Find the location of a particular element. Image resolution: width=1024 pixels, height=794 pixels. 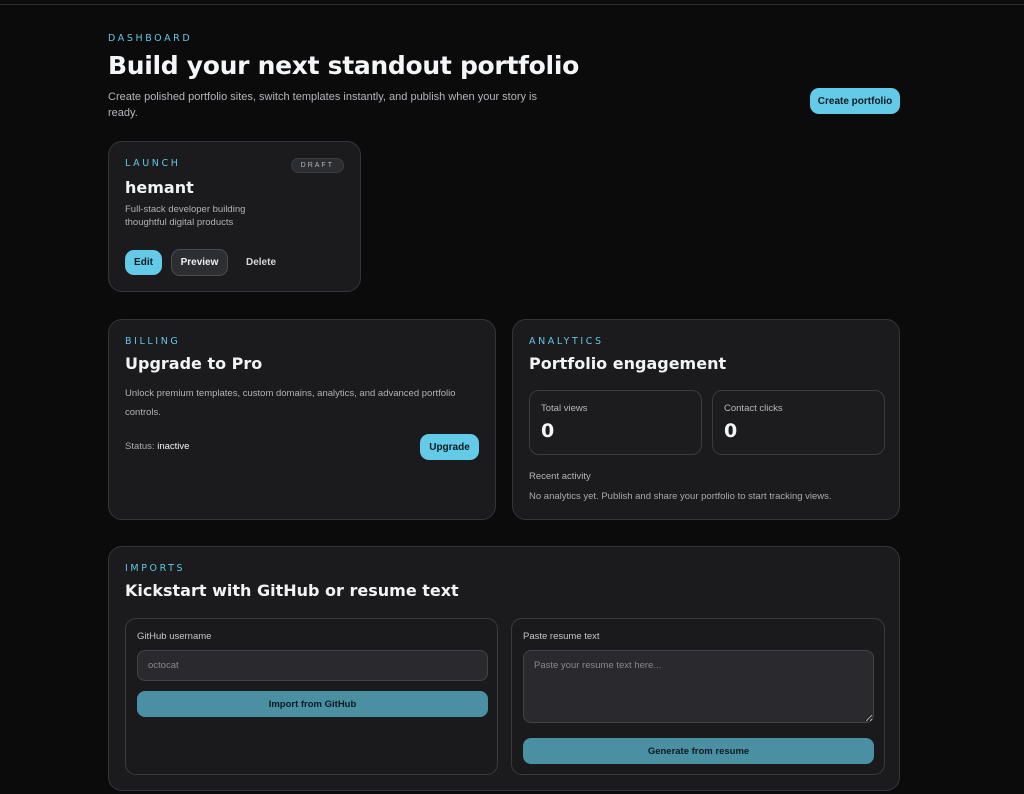

billing-status: Status: inactive is located at coordinates (157, 446).